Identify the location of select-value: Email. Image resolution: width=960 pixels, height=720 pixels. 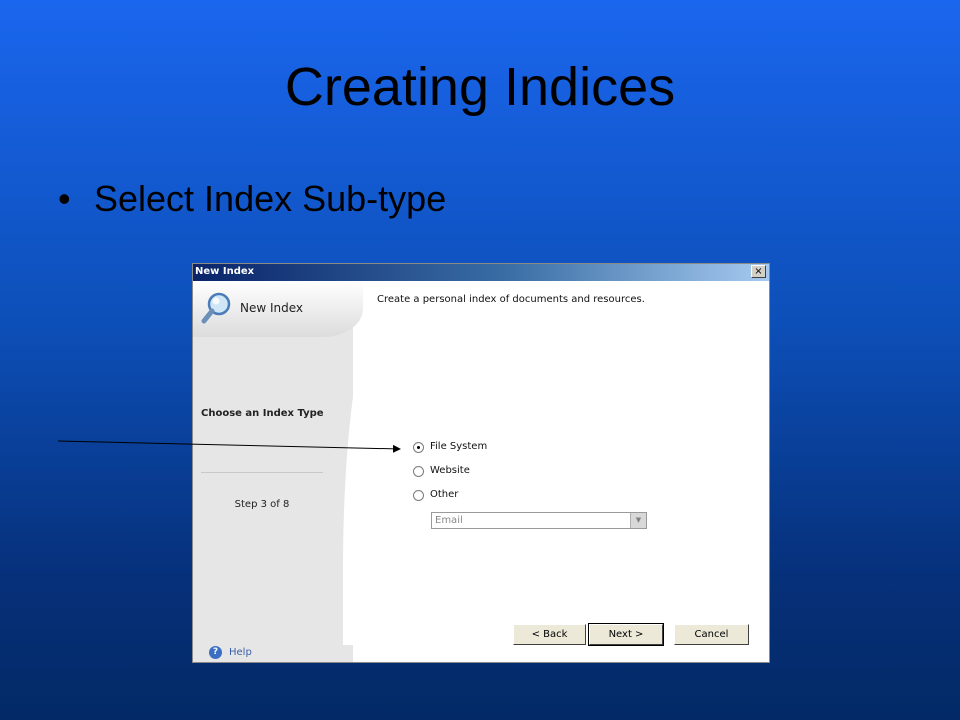
(449, 520).